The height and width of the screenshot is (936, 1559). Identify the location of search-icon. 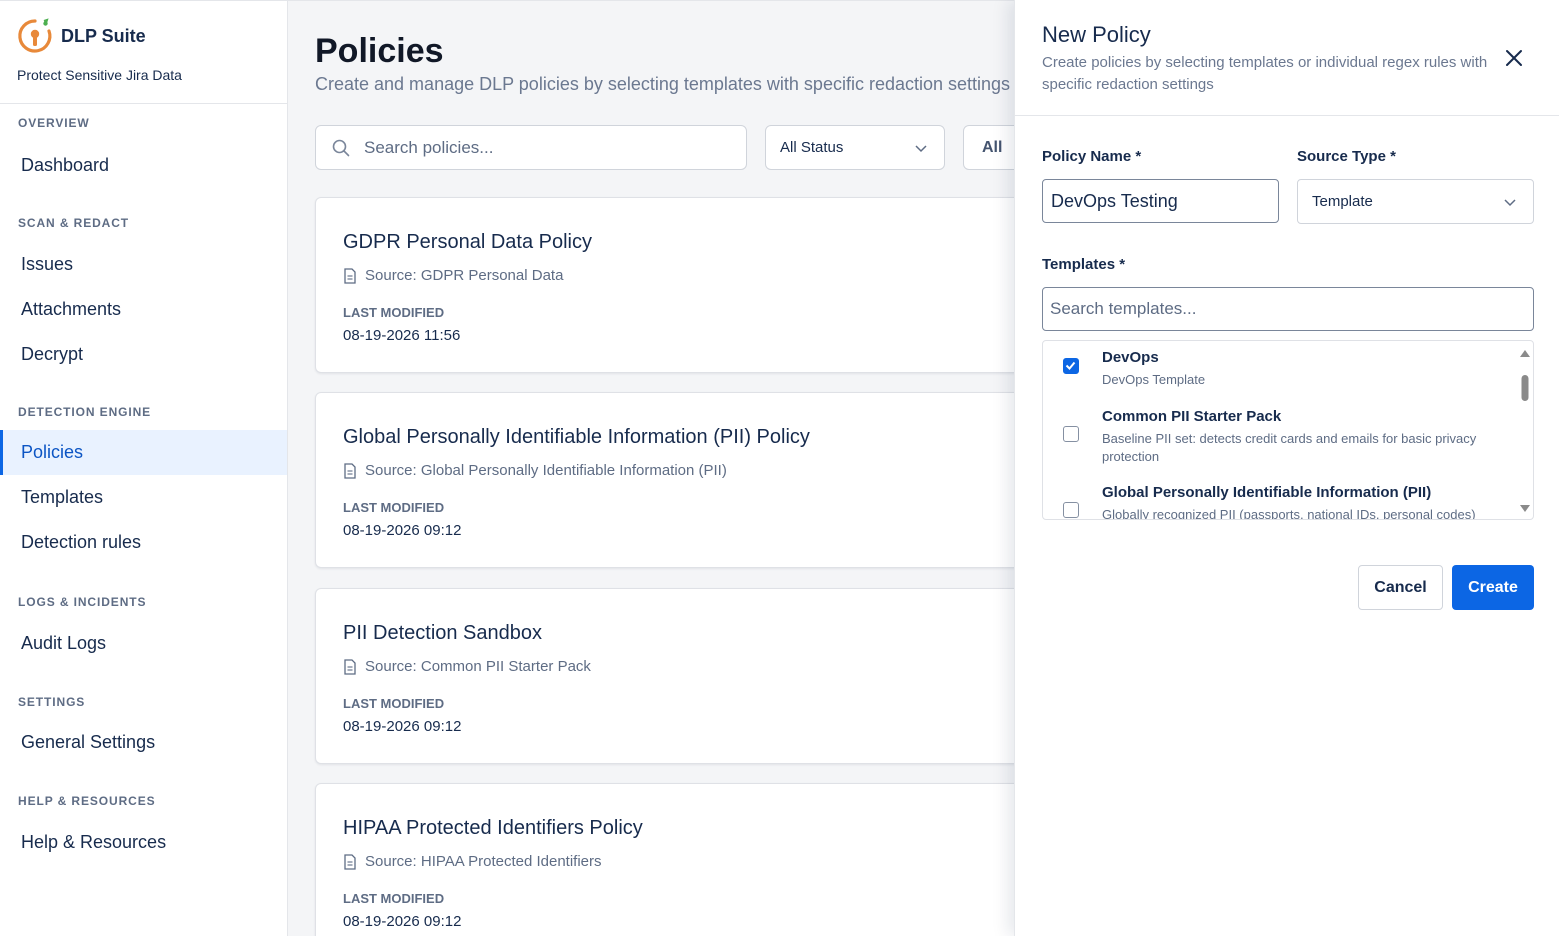
(341, 147).